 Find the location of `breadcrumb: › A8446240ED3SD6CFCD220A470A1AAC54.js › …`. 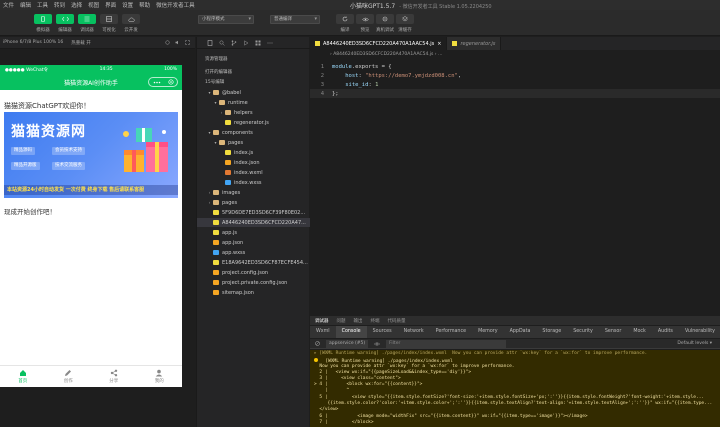

breadcrumb: › A8446240ED3SD6CFCD220A470A1AAC54.js › … is located at coordinates (515, 54).